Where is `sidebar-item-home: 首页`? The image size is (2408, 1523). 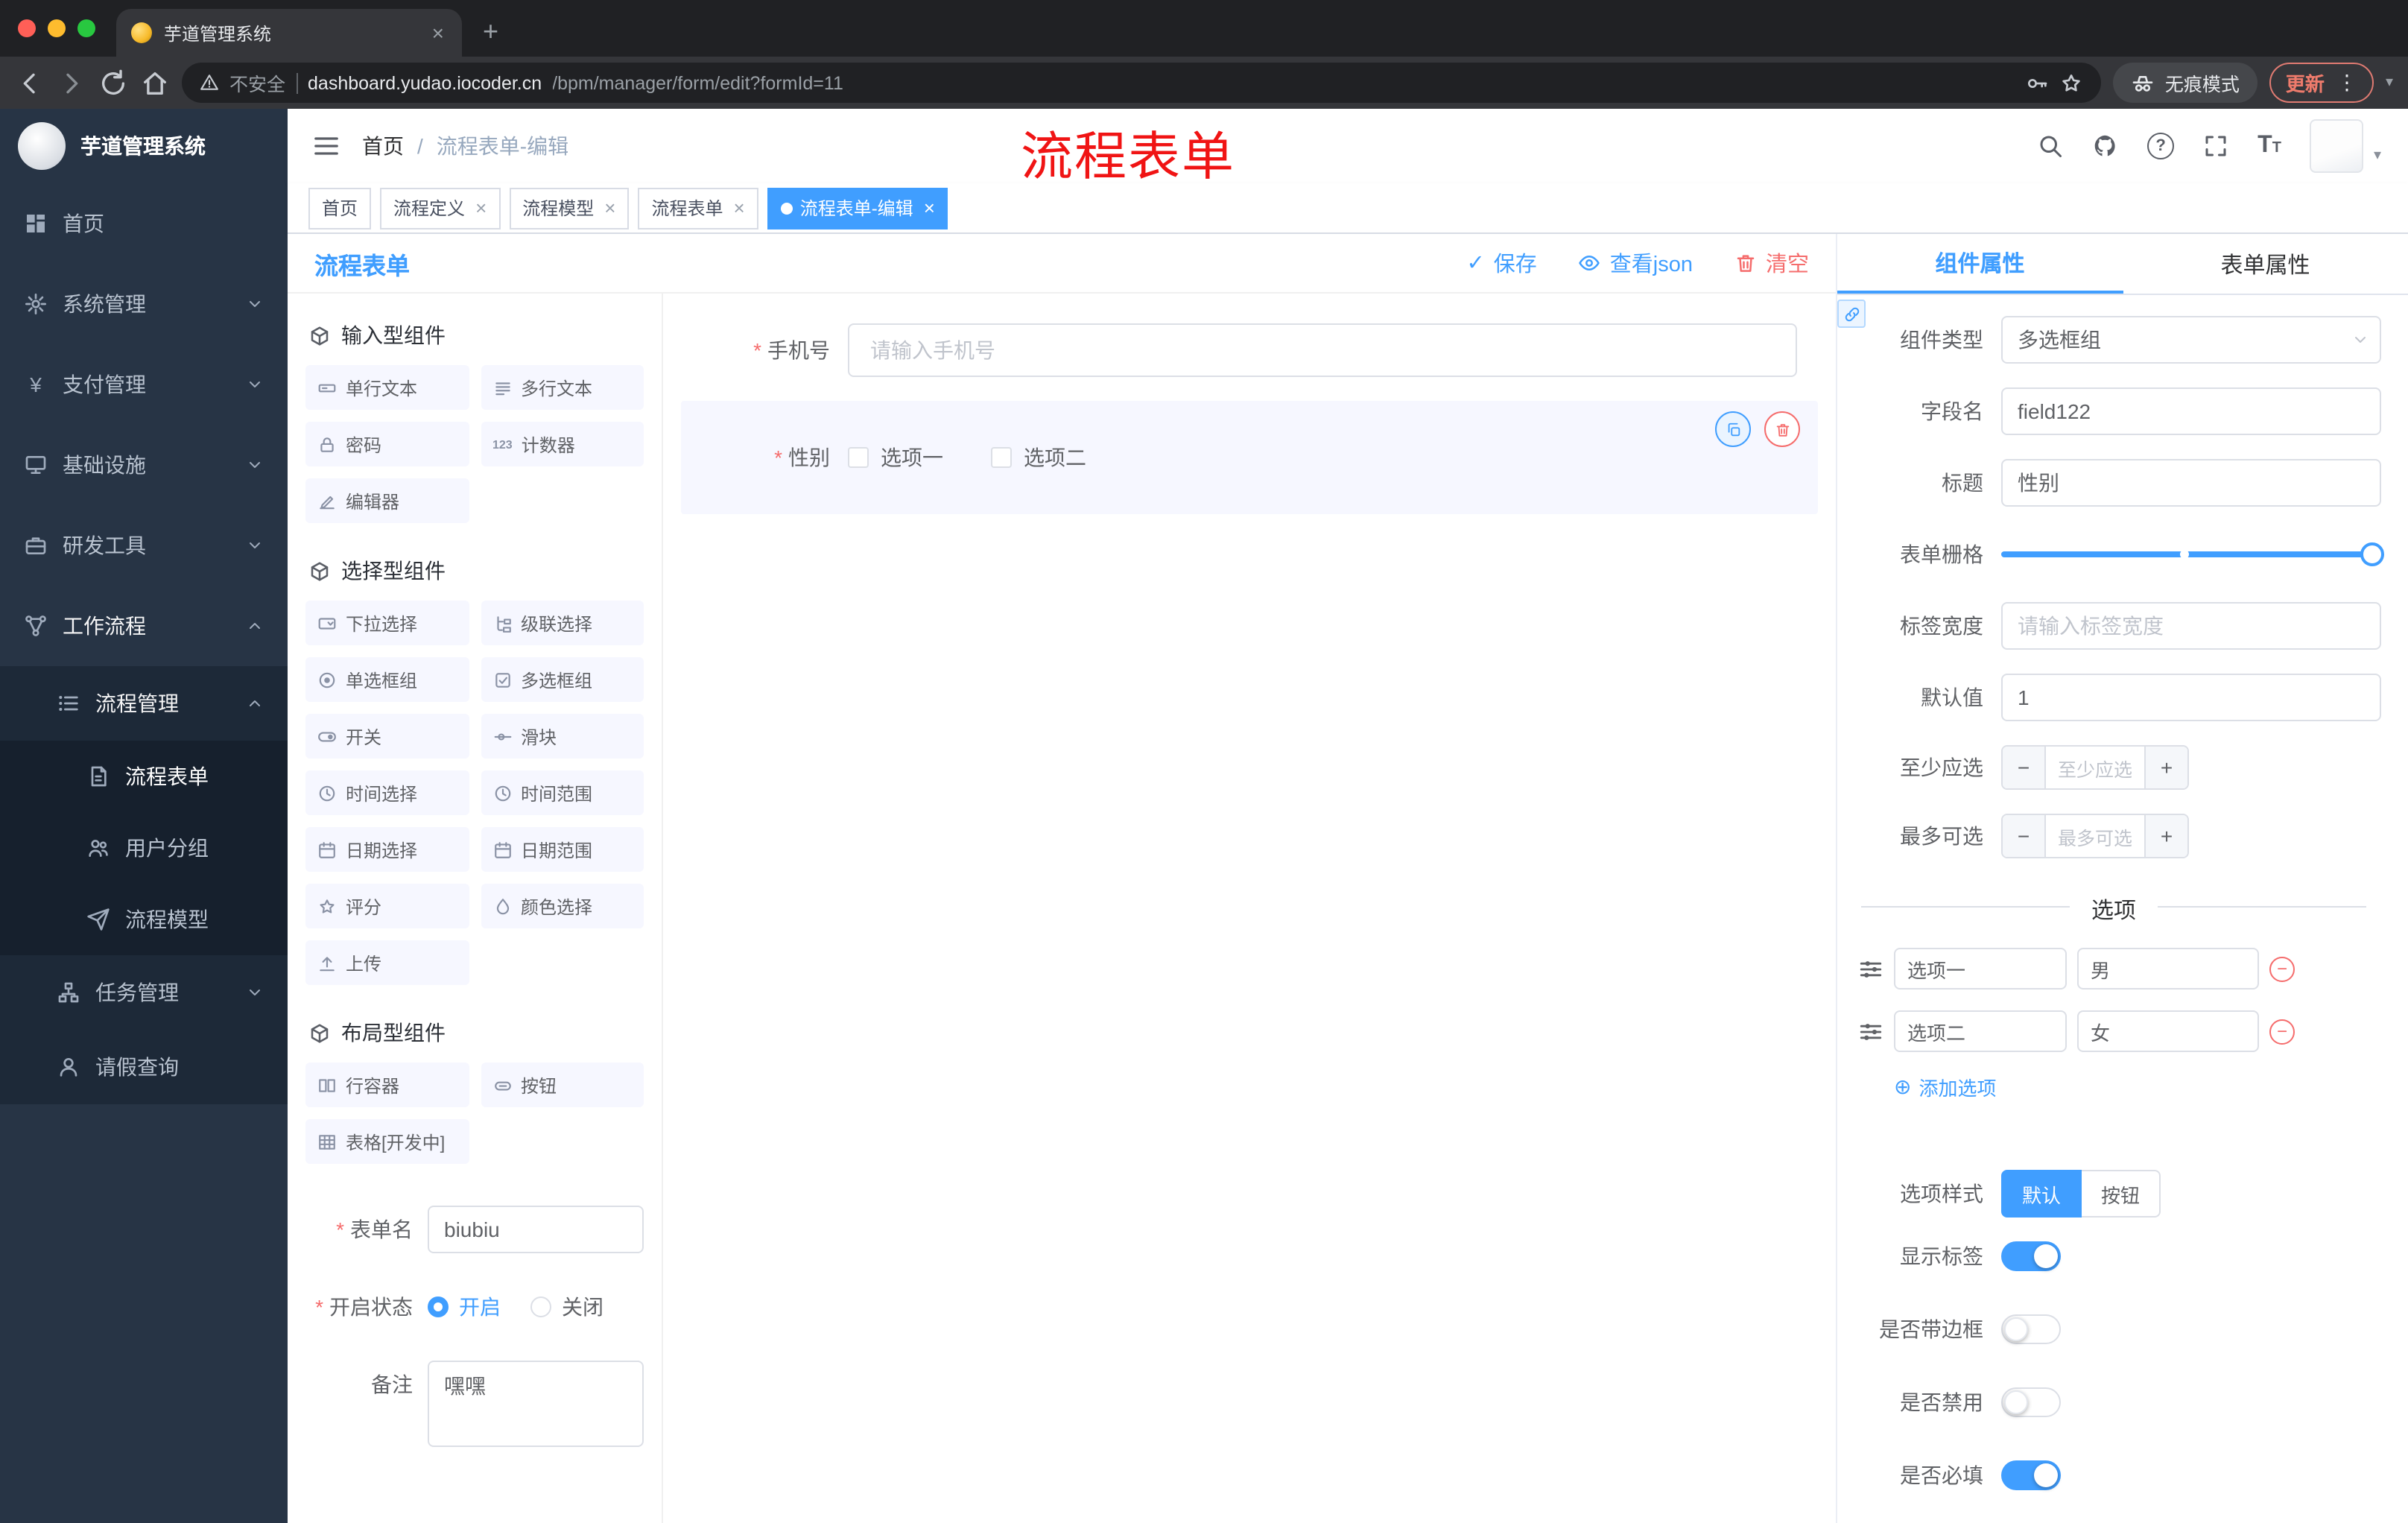 sidebar-item-home: 首页 is located at coordinates (144, 224).